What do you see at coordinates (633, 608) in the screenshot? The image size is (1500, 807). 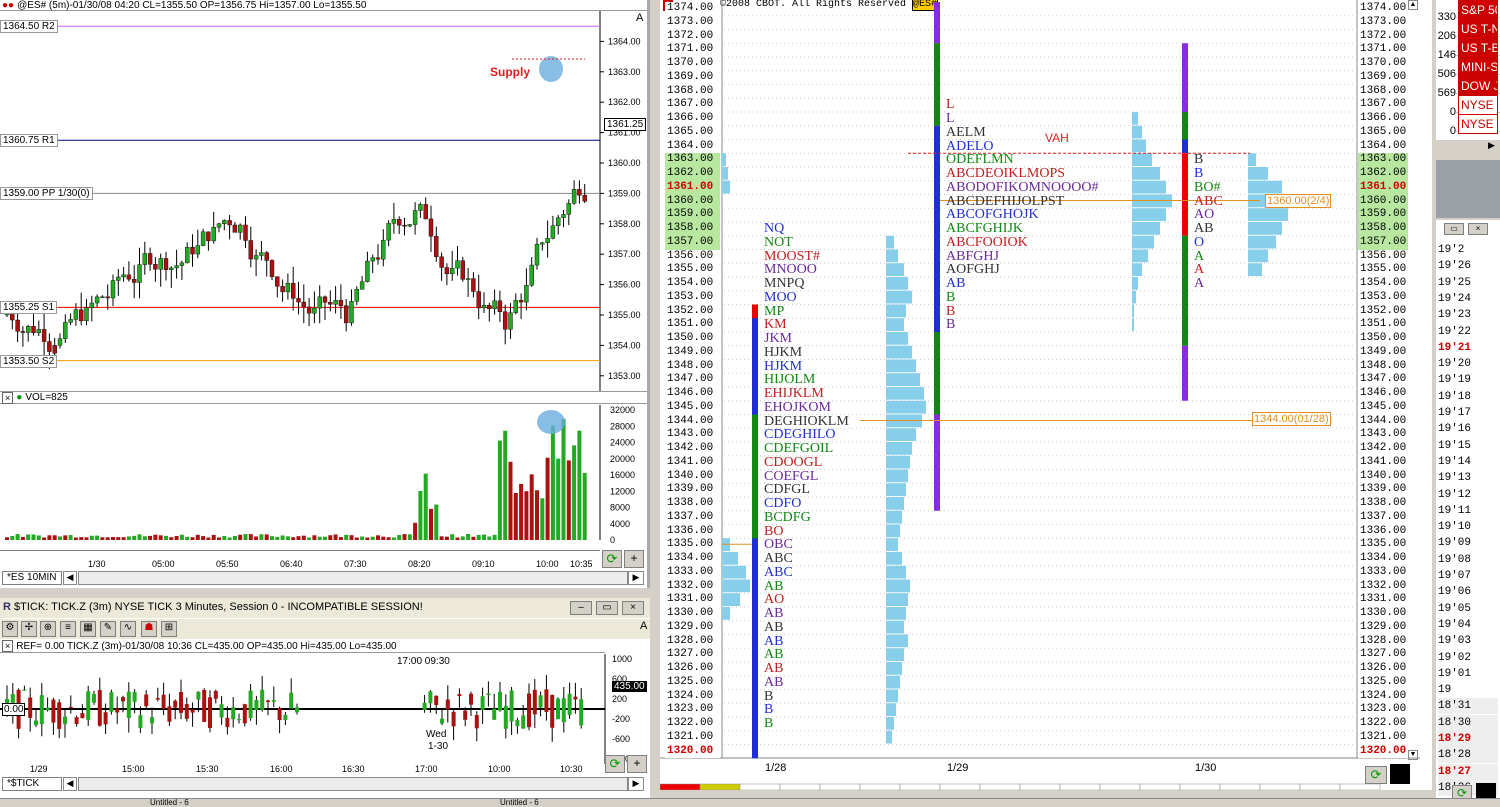 I see `close-button: ×` at bounding box center [633, 608].